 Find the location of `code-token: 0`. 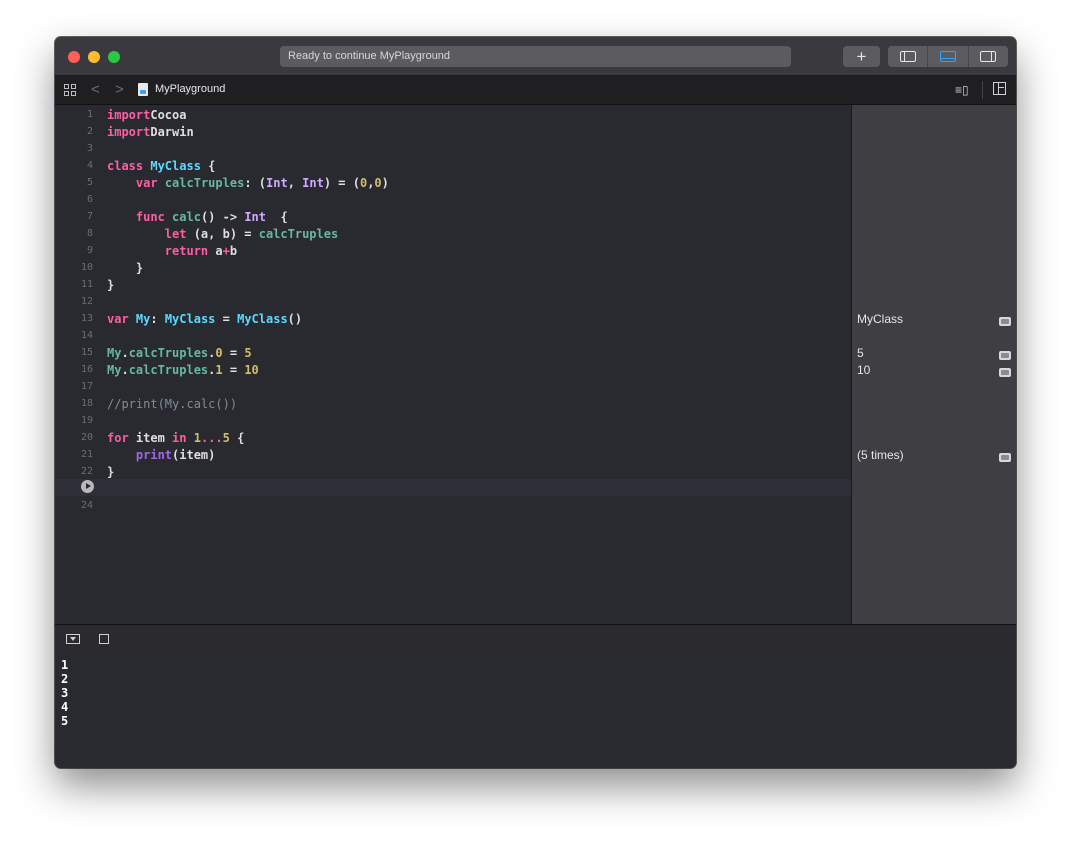

code-token: 0 is located at coordinates (378, 183).